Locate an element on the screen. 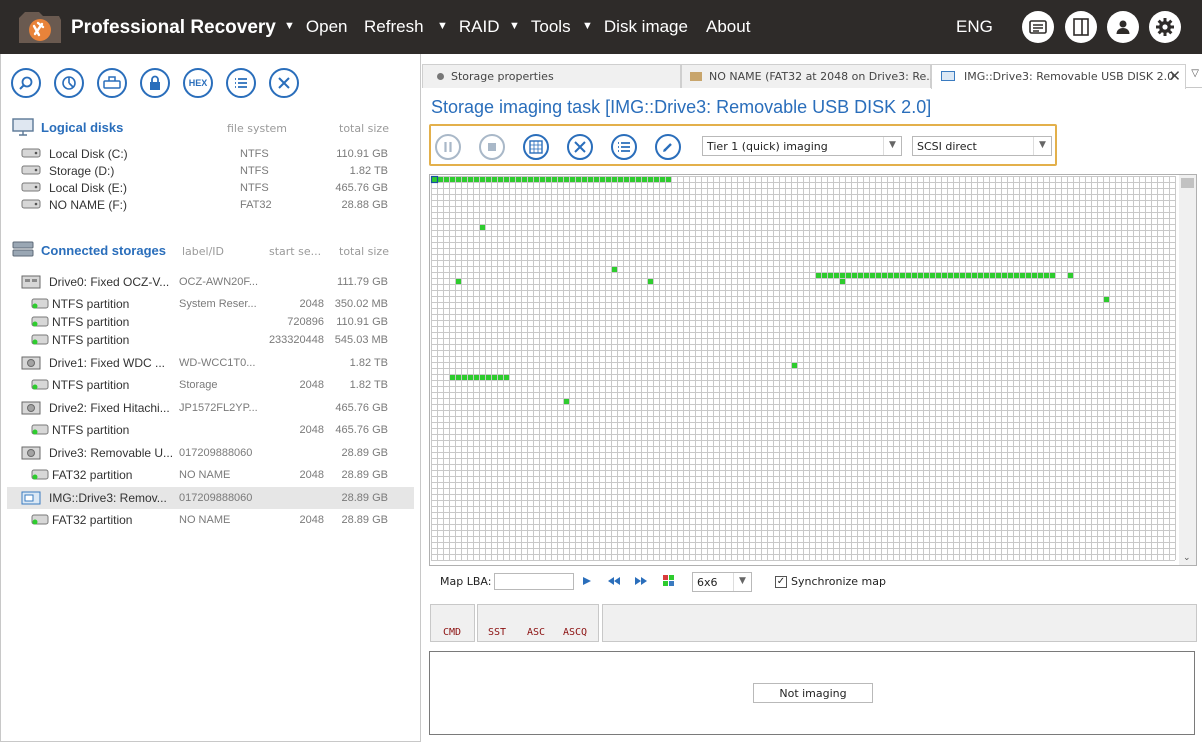  storage-label: Storage is located at coordinates (198, 385).